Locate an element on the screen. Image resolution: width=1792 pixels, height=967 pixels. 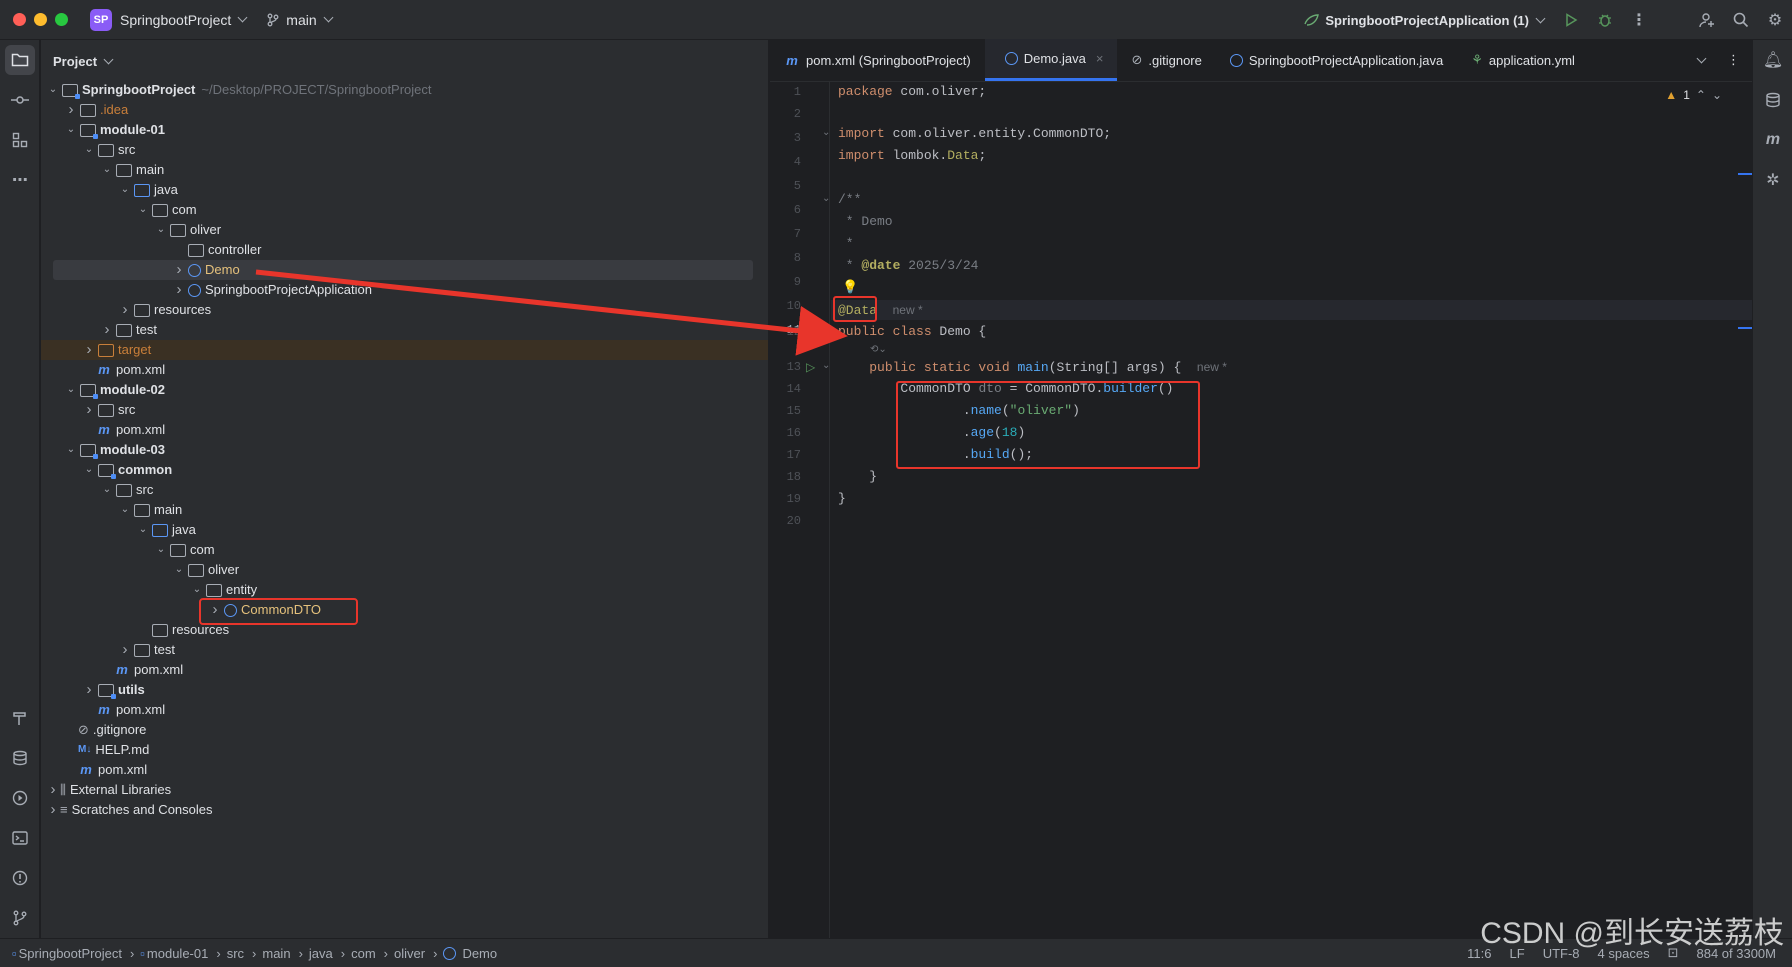
tab-more-button: ⋮ is located at coordinates (1733, 60).